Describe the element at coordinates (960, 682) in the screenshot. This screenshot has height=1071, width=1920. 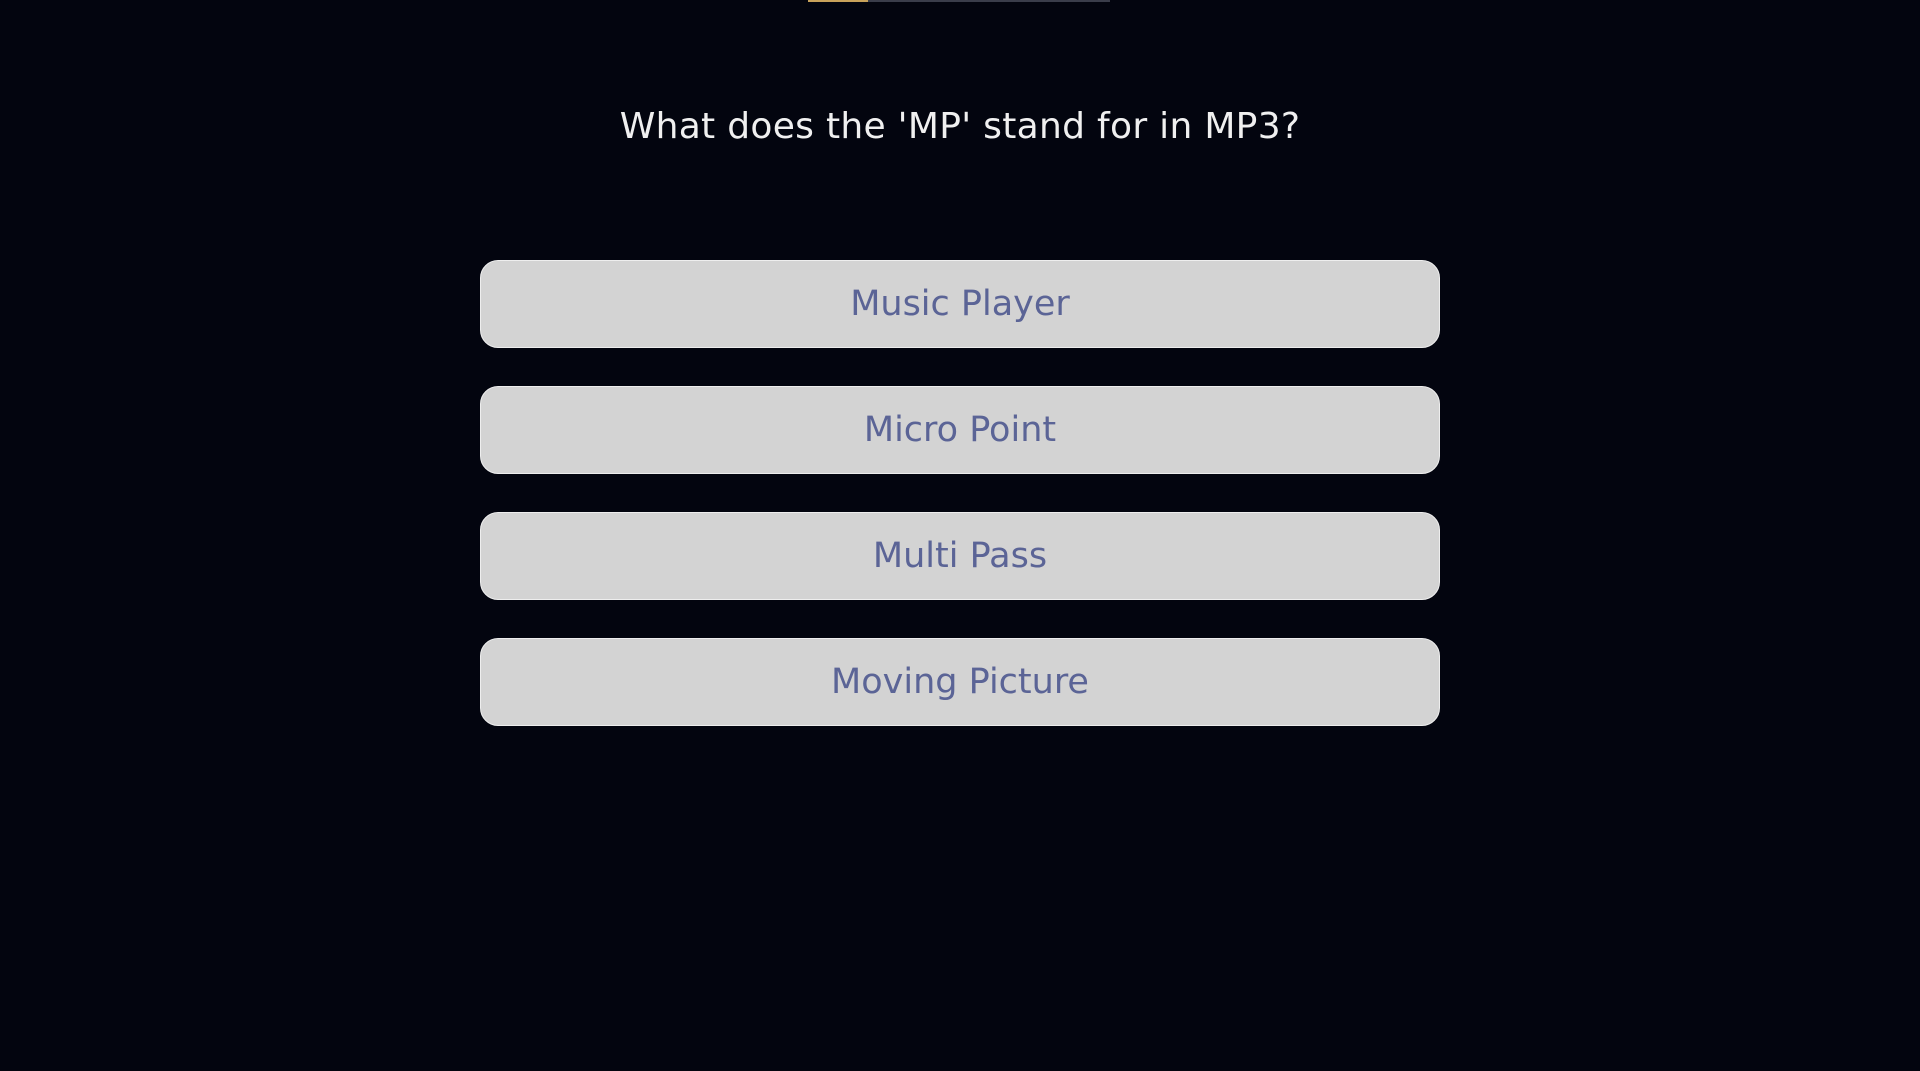
I see `answer-option-moving-picture: Moving Picture` at that location.